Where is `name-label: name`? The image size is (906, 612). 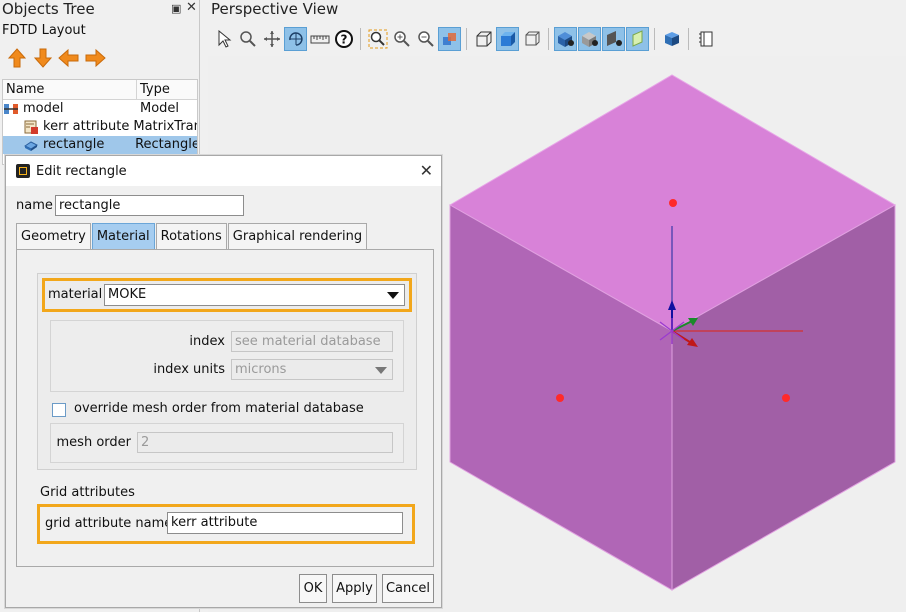 name-label: name is located at coordinates (34, 205).